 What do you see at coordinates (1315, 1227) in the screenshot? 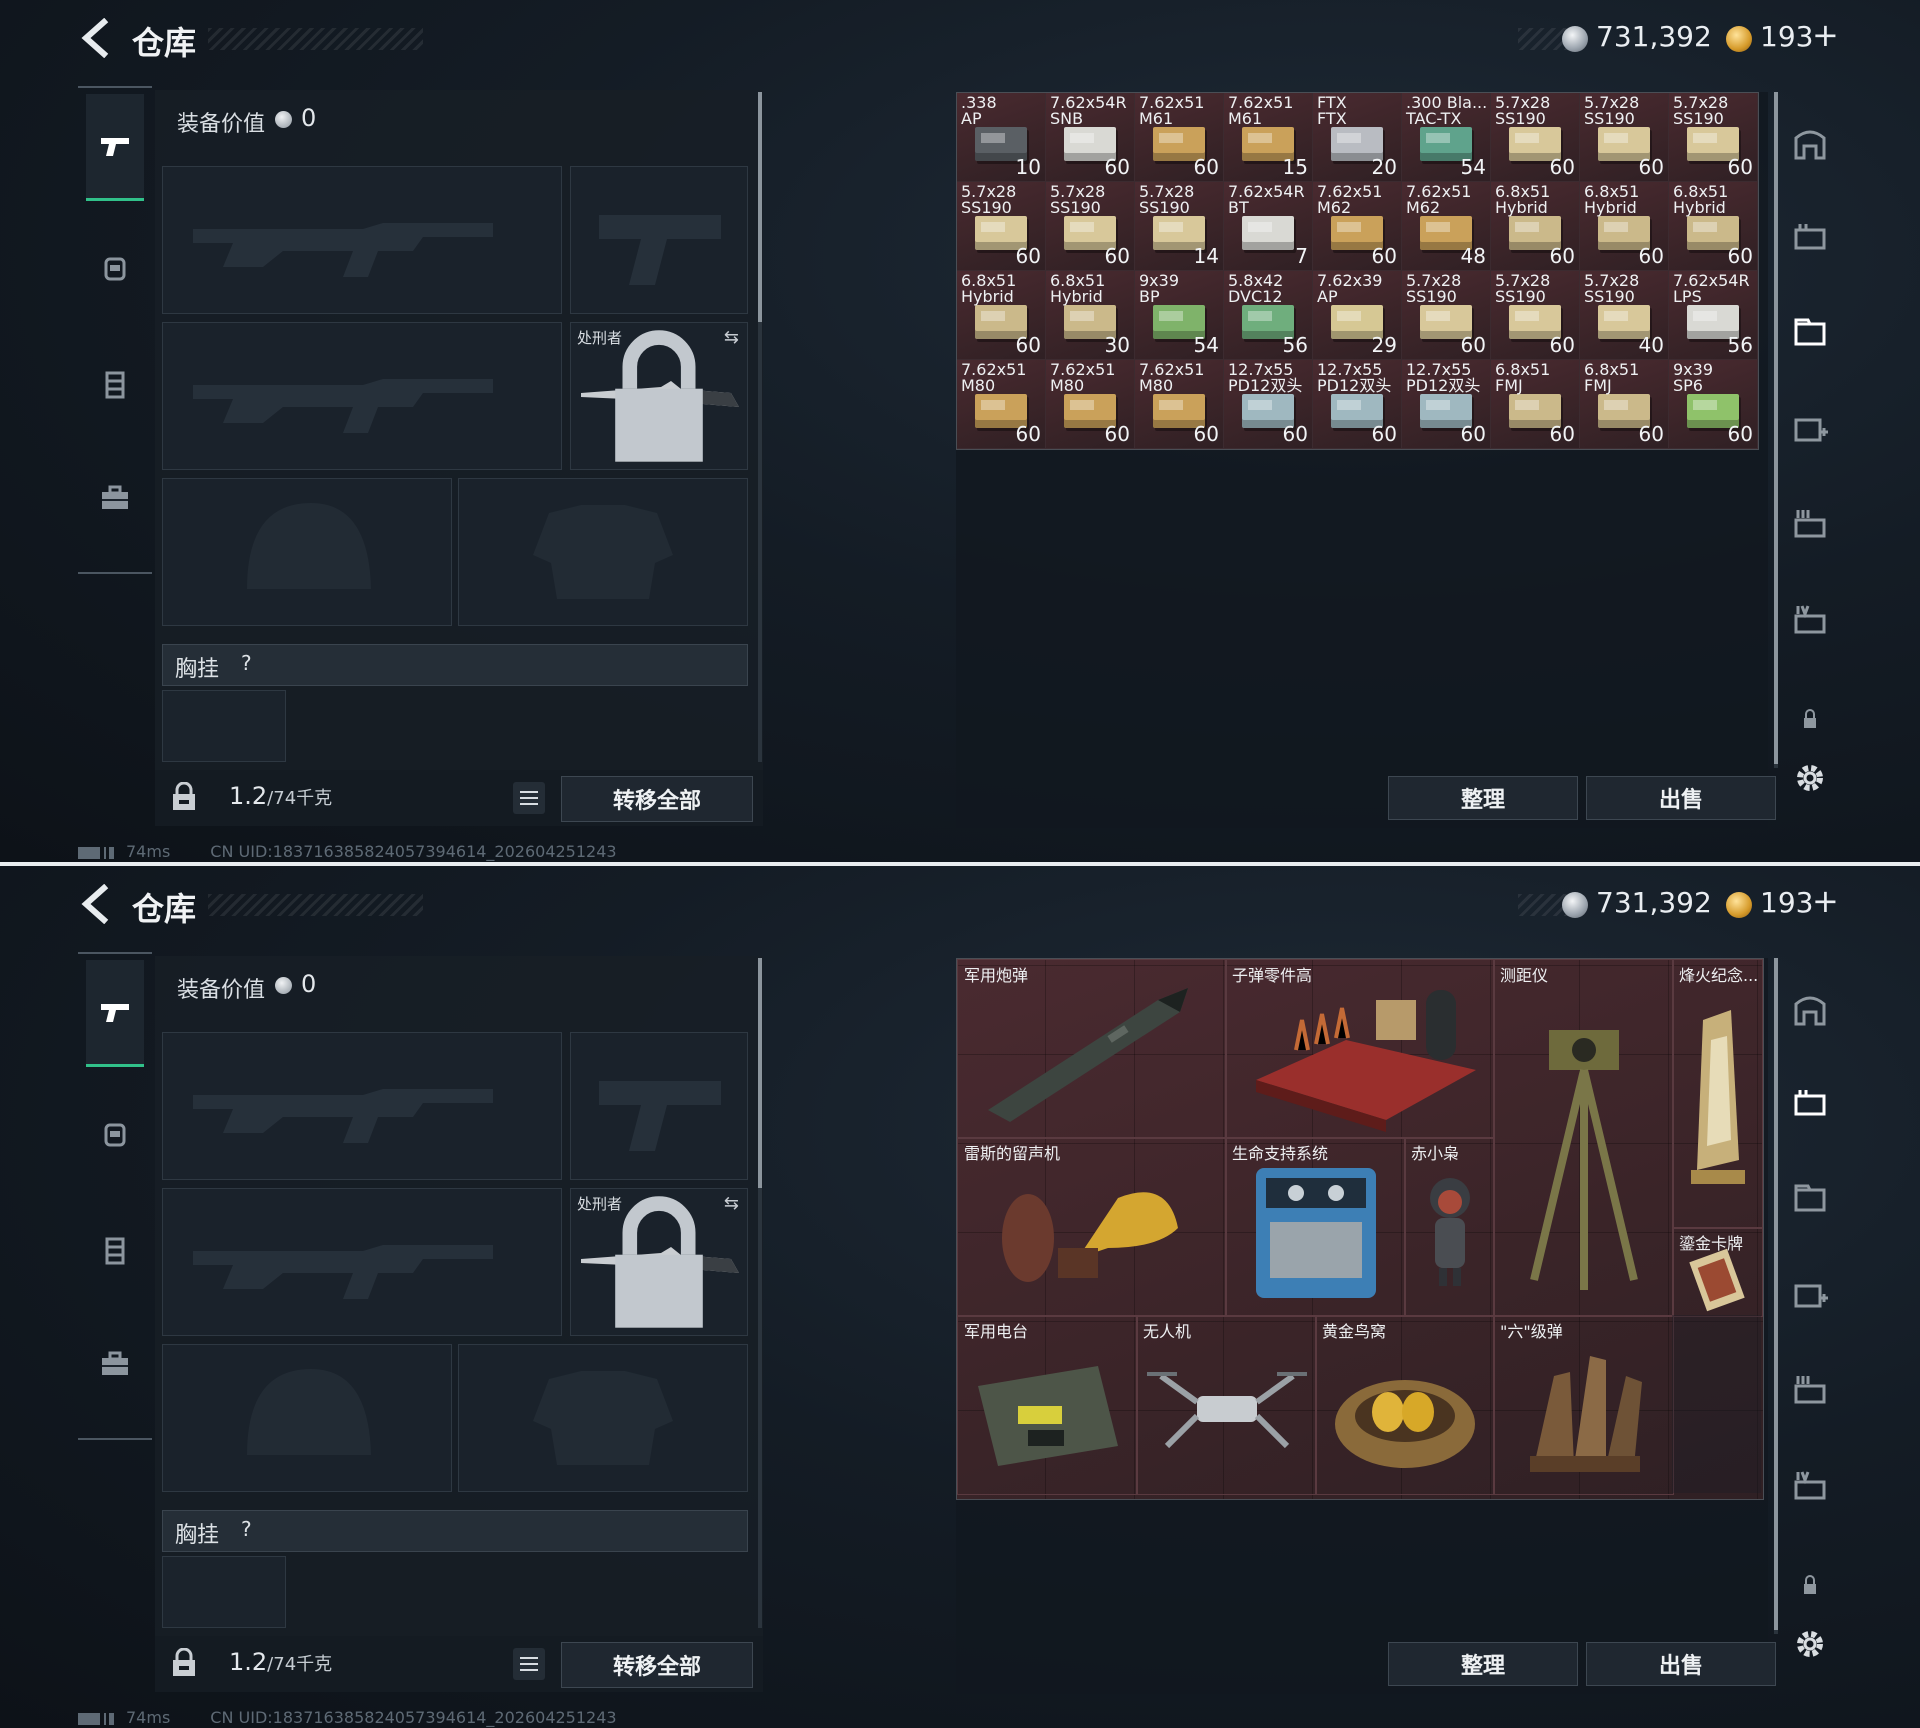
I see `item-life-support: 生命支持系统` at bounding box center [1315, 1227].